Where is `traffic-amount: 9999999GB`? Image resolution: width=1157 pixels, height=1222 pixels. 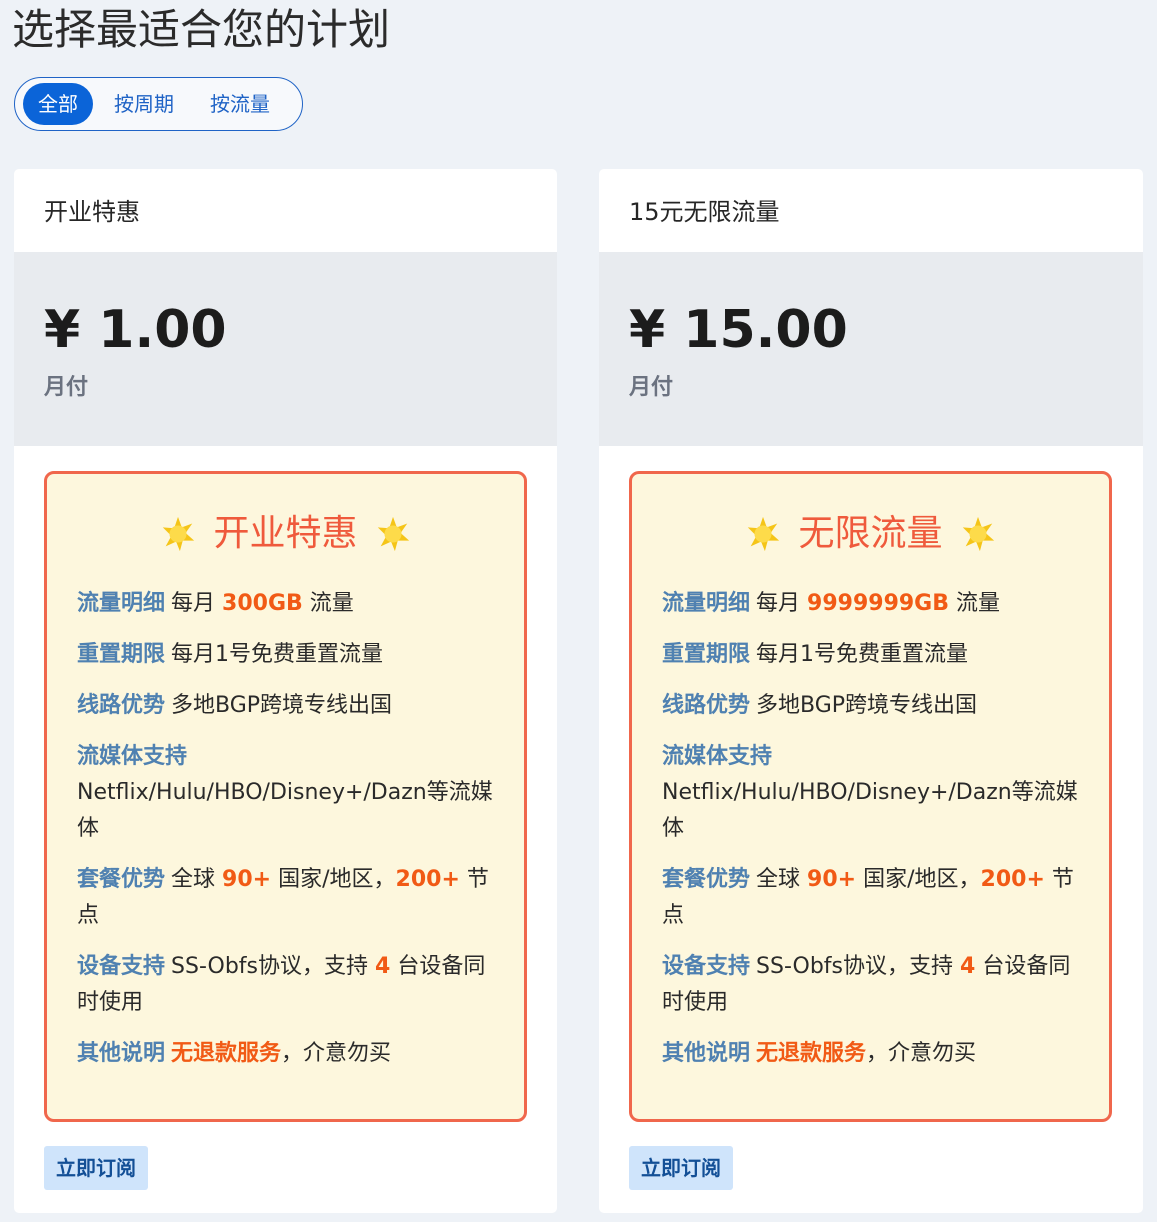 traffic-amount: 9999999GB is located at coordinates (878, 603).